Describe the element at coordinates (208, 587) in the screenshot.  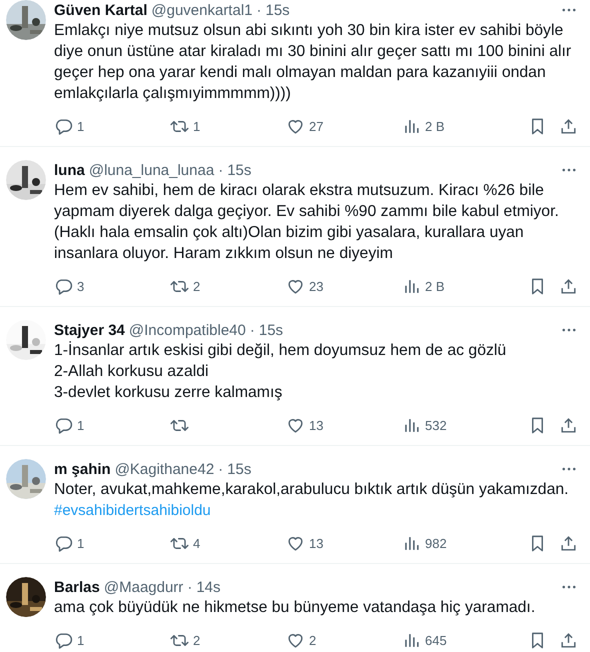
I see `post-time: 14s` at that location.